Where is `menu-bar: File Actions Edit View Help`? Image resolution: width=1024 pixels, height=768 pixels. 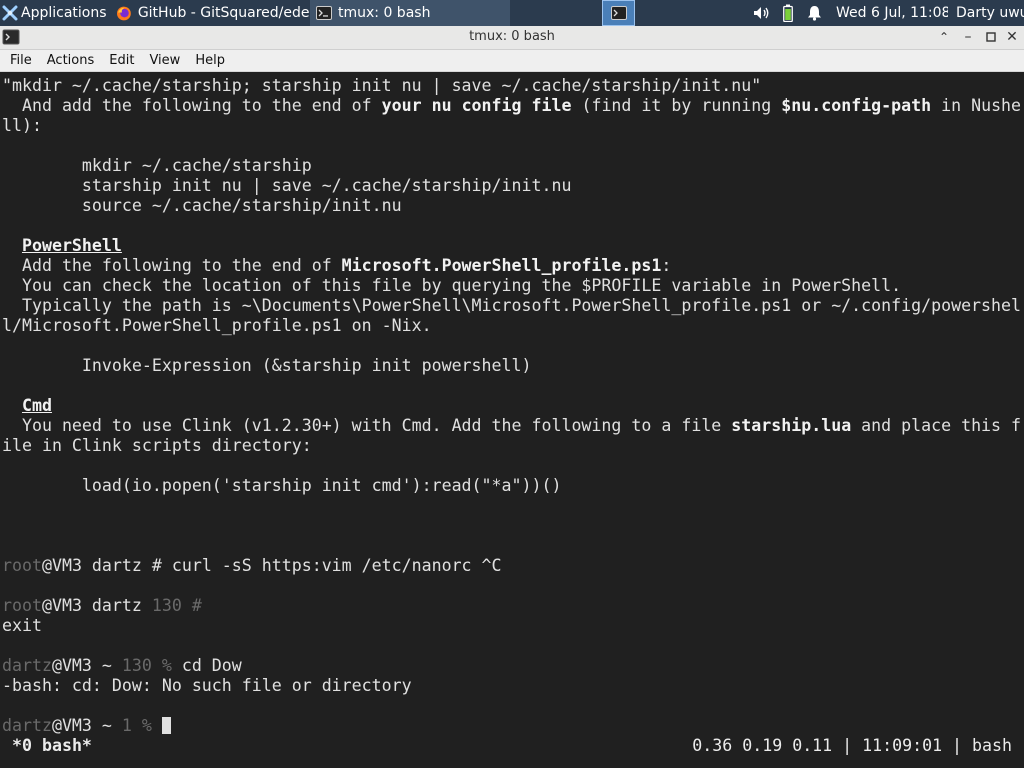 menu-bar: File Actions Edit View Help is located at coordinates (512, 61).